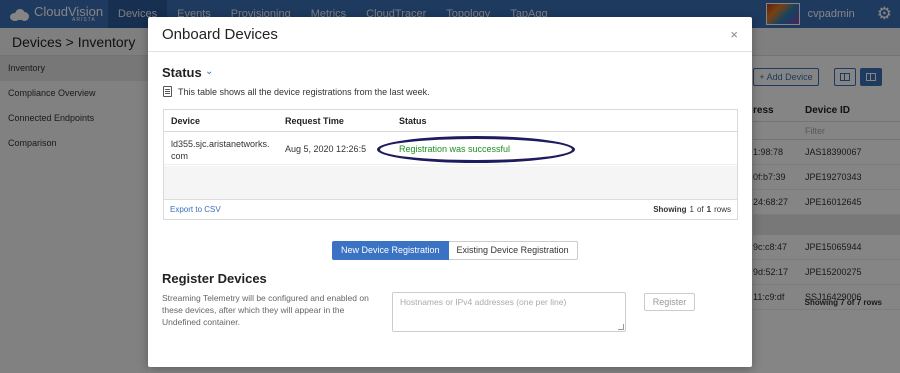 The image size is (900, 373). I want to click on register-devices-heading: Register Devices, so click(214, 278).